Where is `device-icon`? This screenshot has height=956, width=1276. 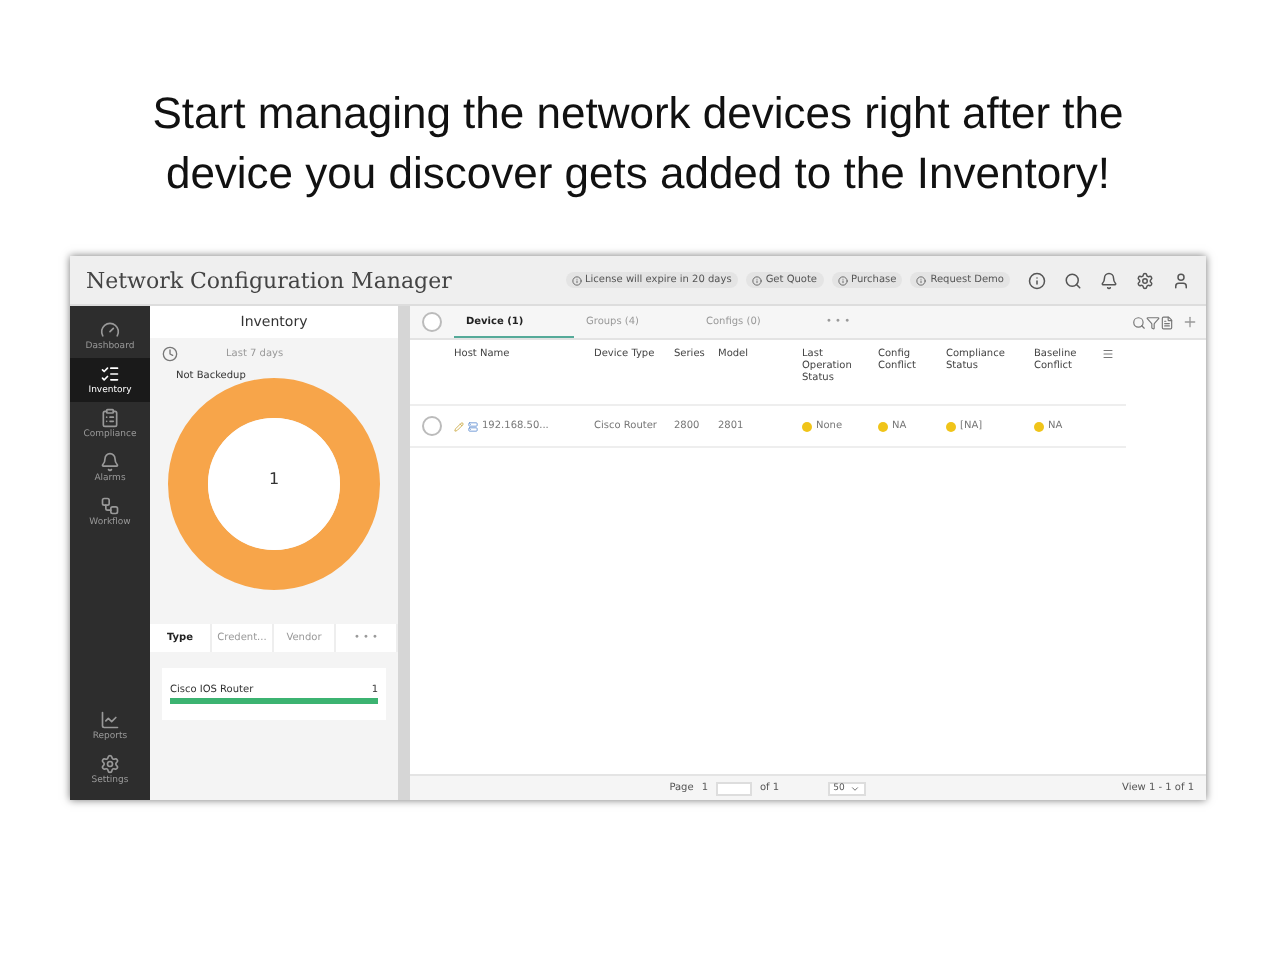
device-icon is located at coordinates (473, 426).